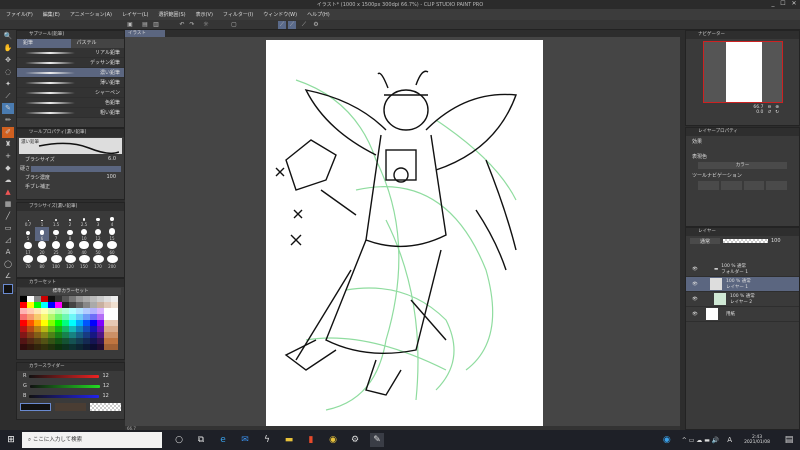 This screenshot has width=800, height=450. I want to click on menu-help: ヘルプ(H), so click(318, 14).